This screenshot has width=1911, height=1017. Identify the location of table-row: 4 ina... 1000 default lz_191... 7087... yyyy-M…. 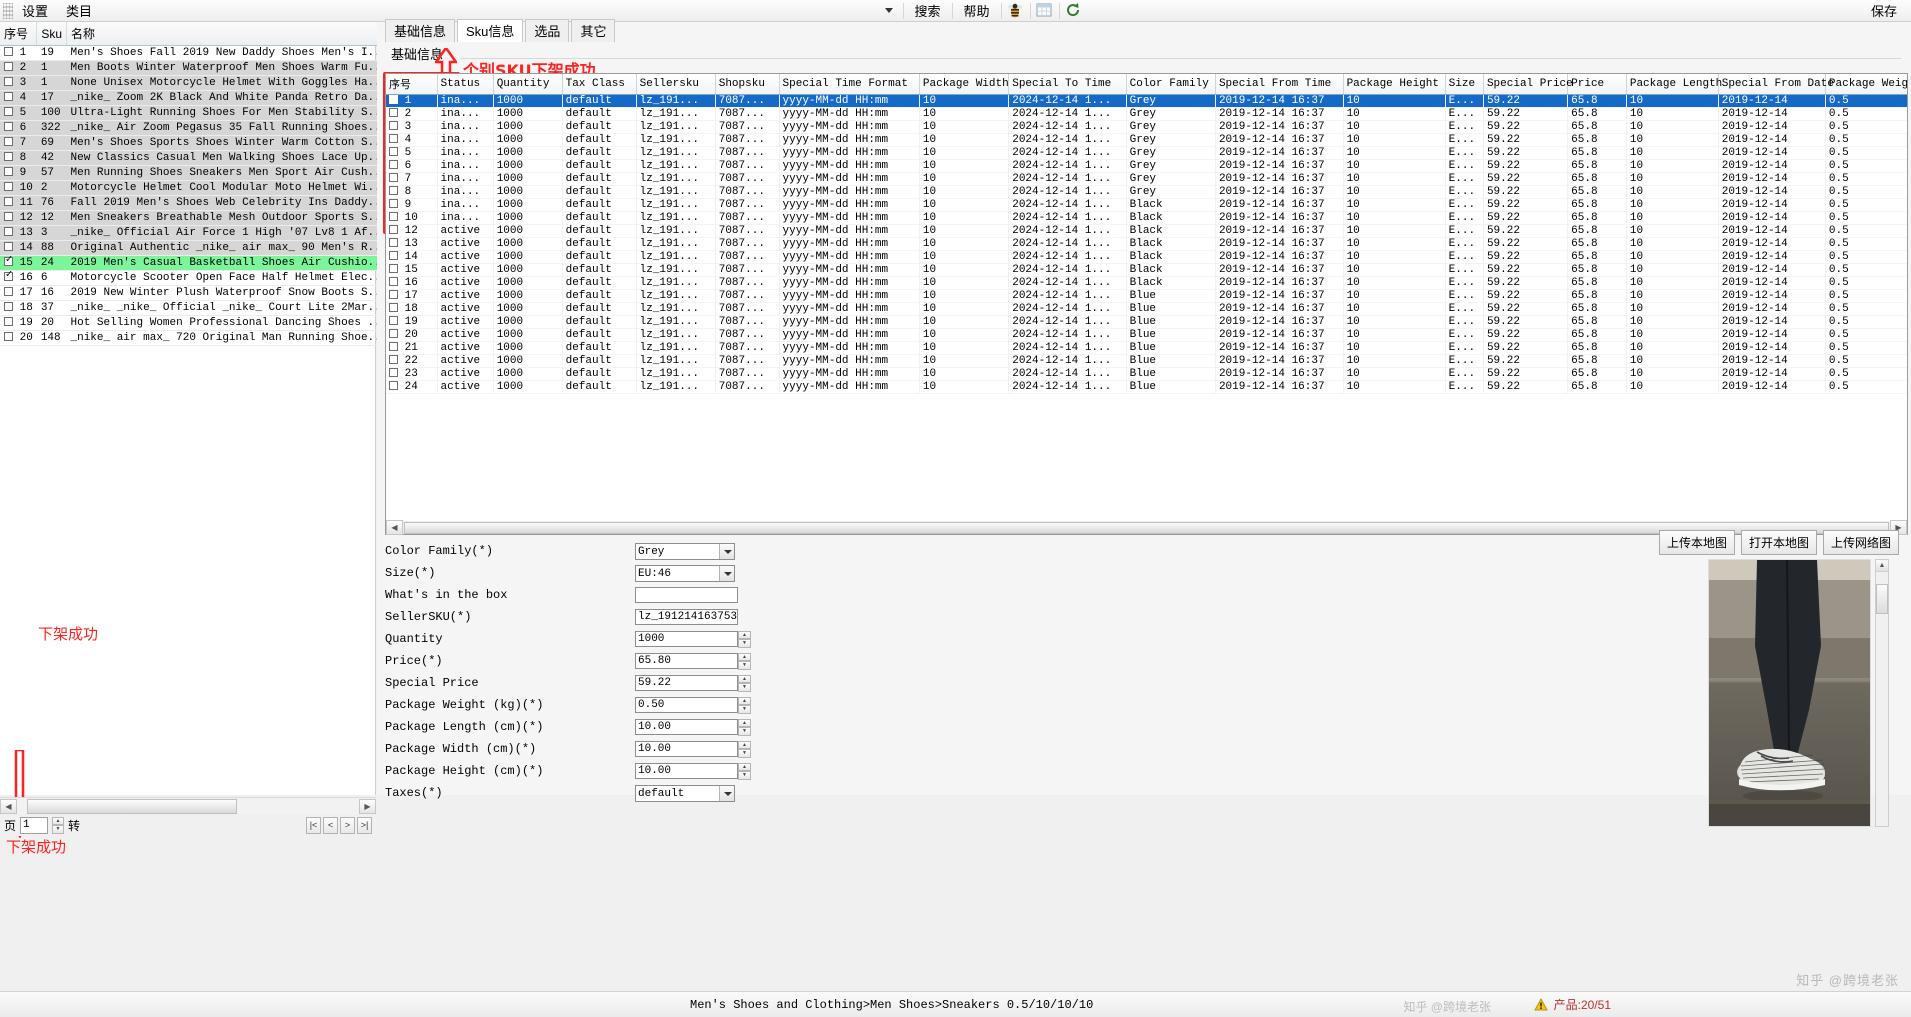
(1146, 140).